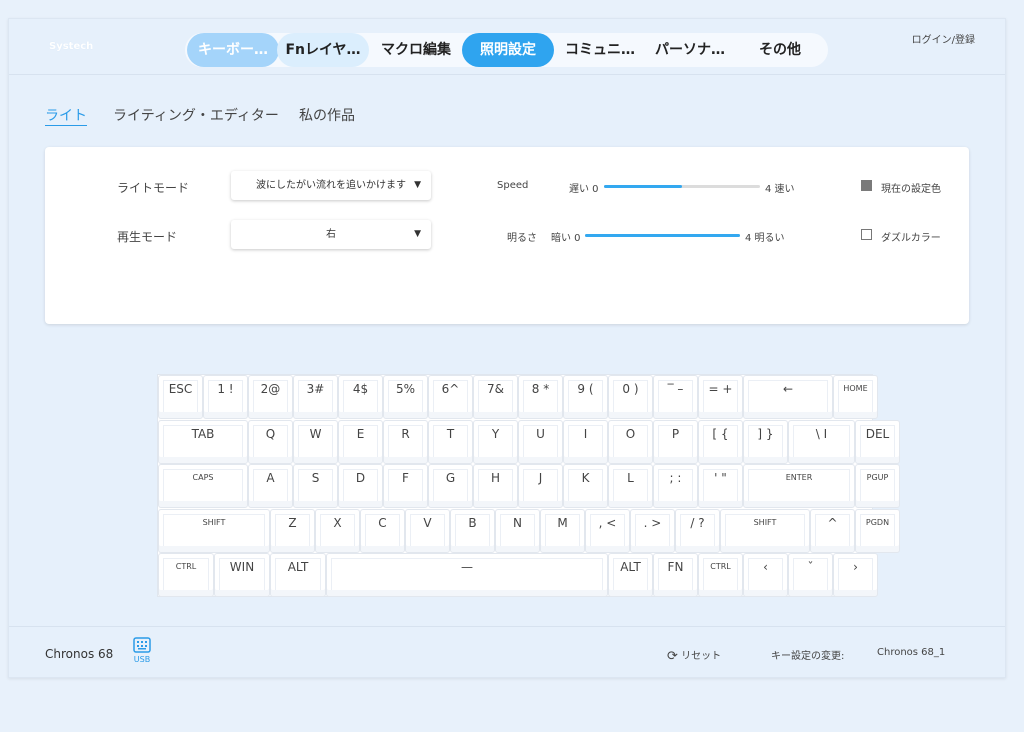 This screenshot has height=732, width=1024. I want to click on key-1-8: I, so click(585, 441).